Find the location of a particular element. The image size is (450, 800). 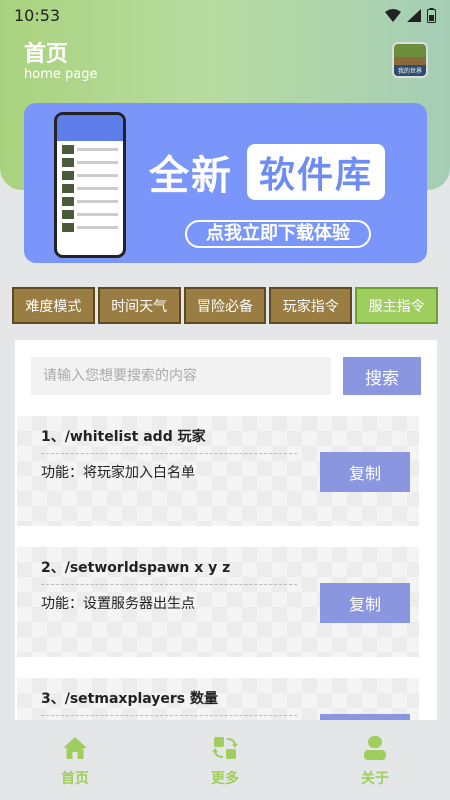

command-title: 1、/whitelist add 玩家 is located at coordinates (123, 437).